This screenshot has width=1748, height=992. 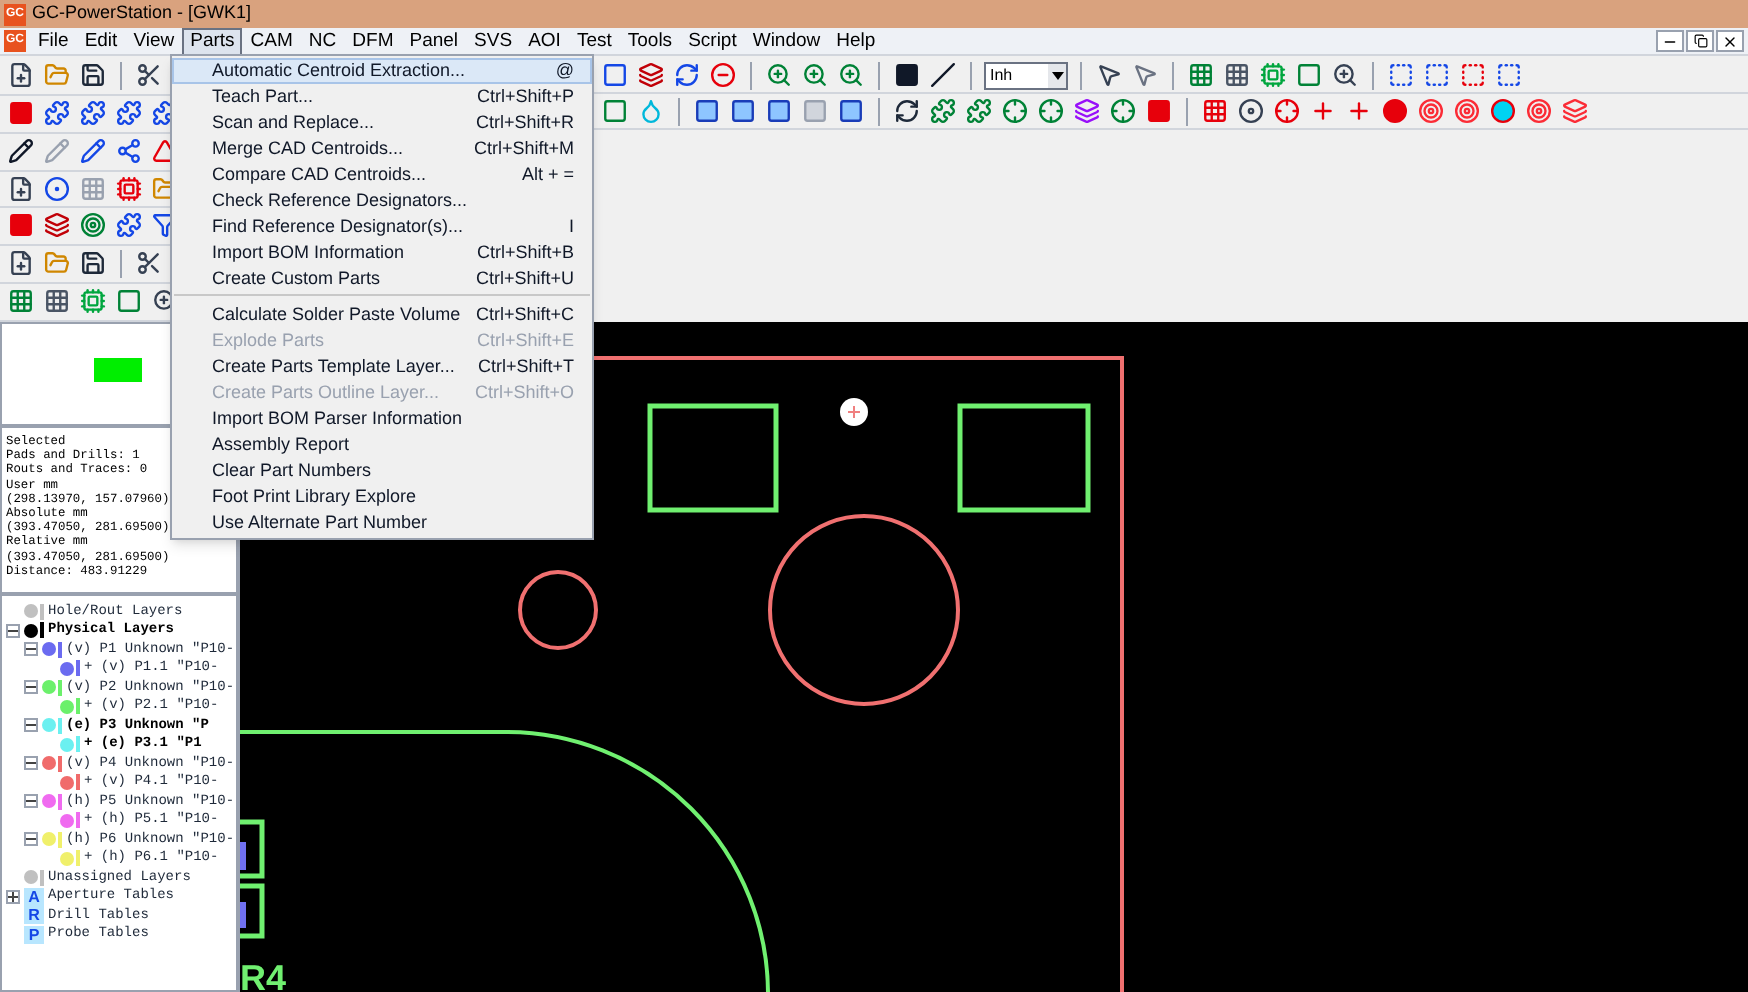 I want to click on menu-item: NC, so click(x=322, y=41).